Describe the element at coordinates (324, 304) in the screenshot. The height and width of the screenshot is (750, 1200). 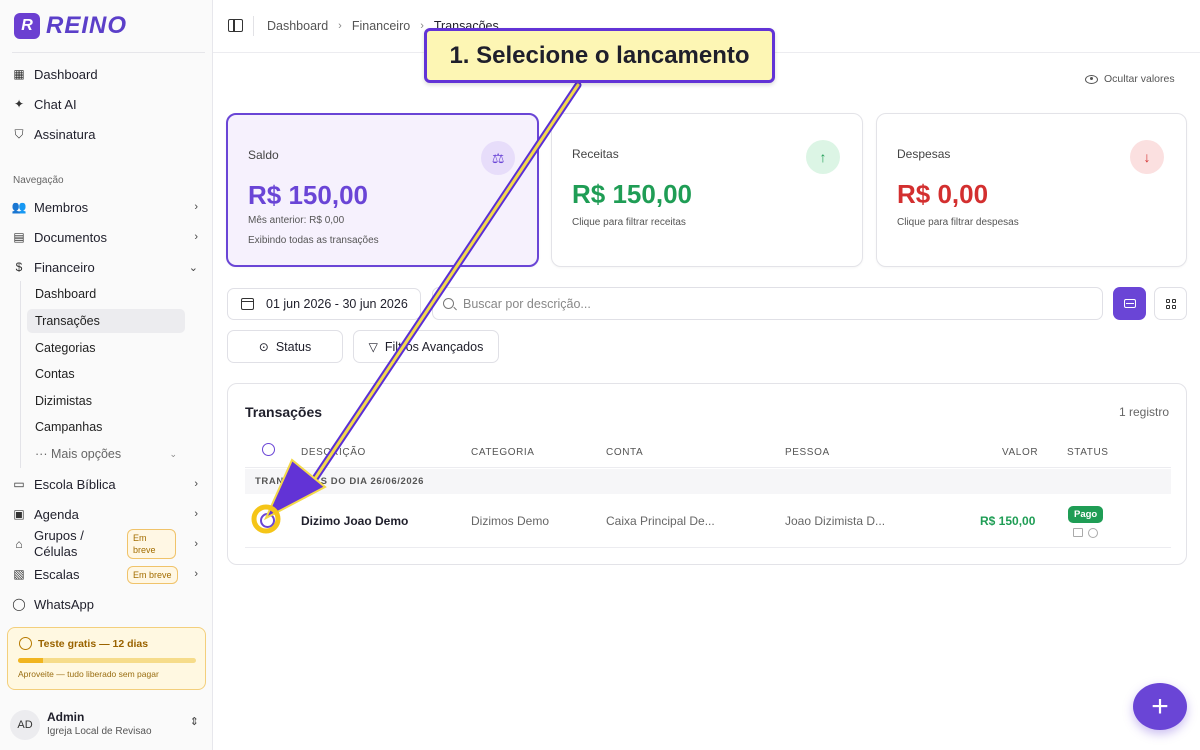
I see `date-range-picker: 01 jun 2026 - 30 jun 2026` at that location.